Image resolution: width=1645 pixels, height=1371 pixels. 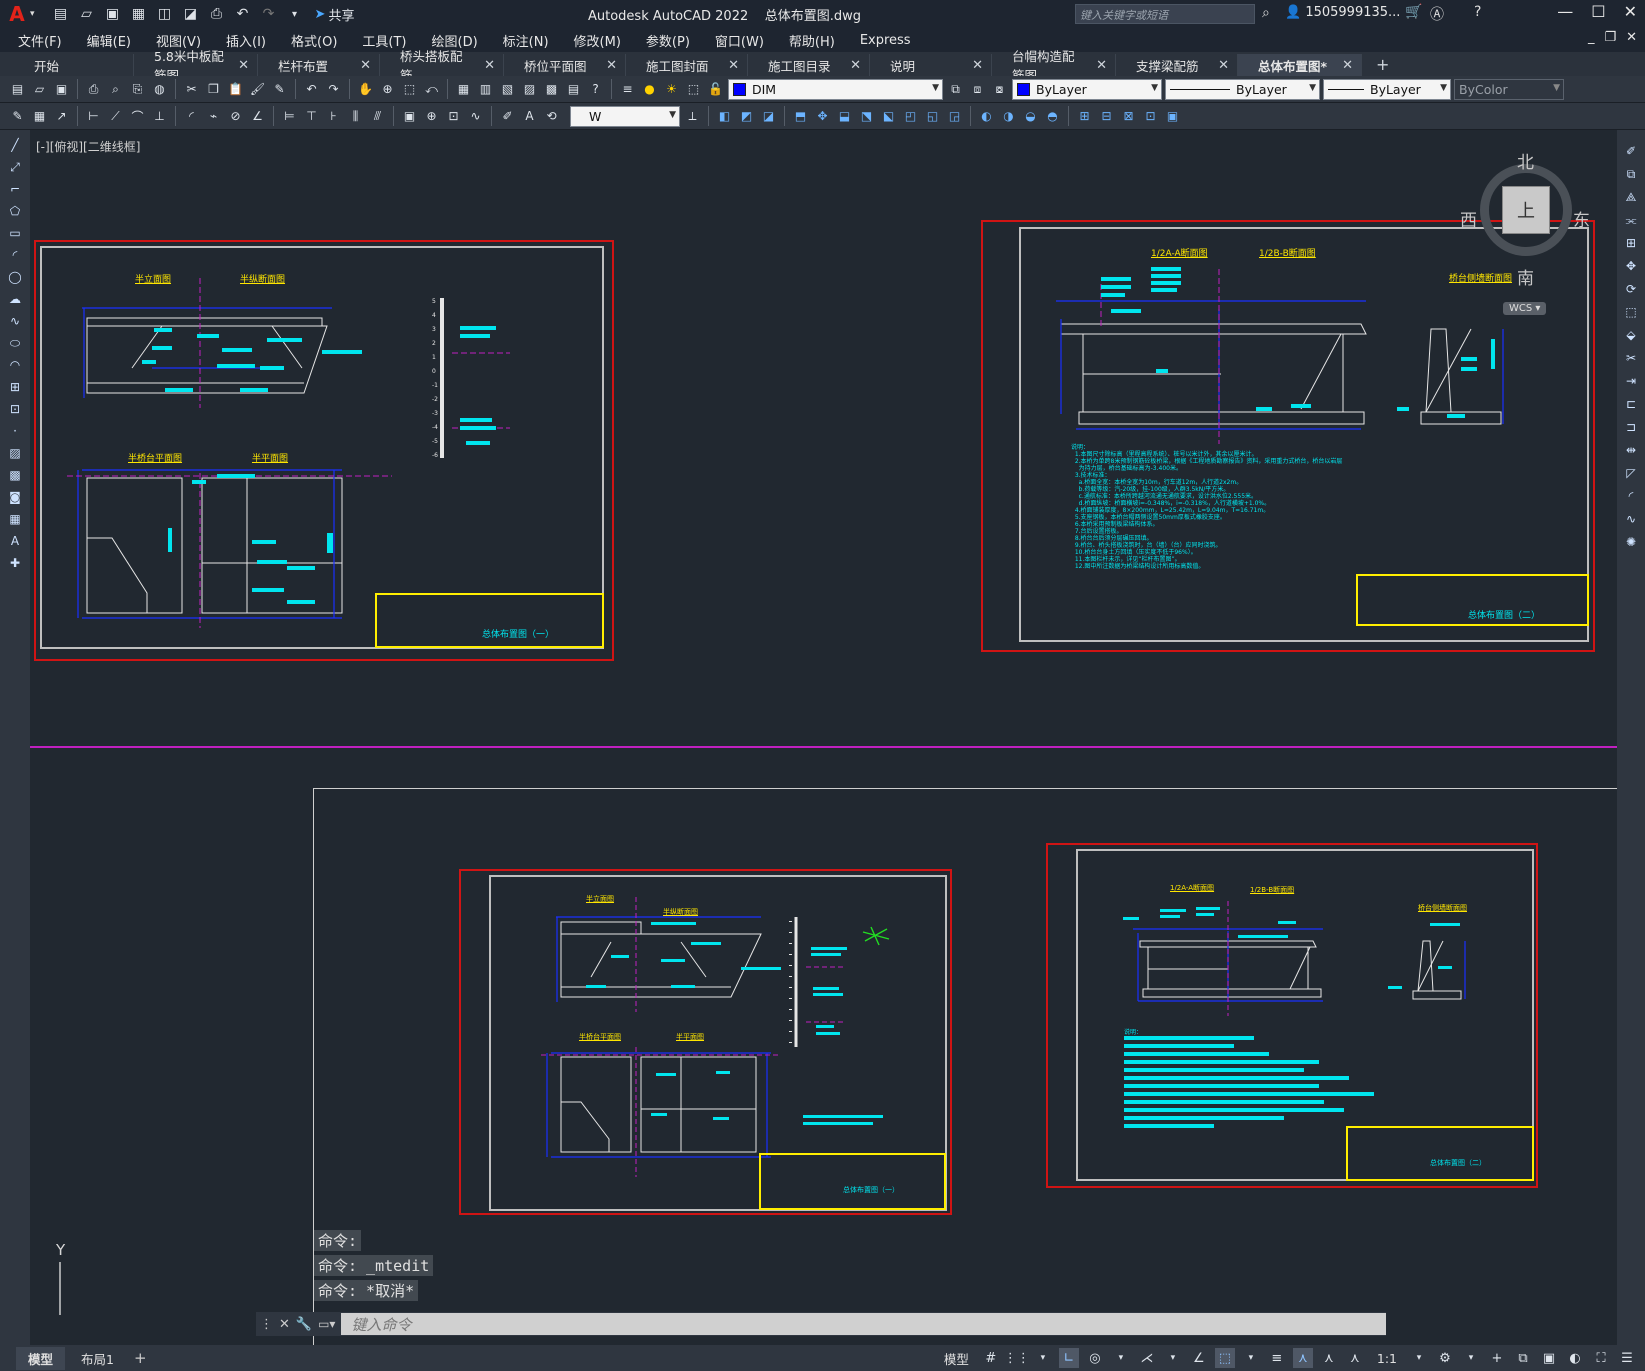 I want to click on move-3d-icon: ✥, so click(x=822, y=116).